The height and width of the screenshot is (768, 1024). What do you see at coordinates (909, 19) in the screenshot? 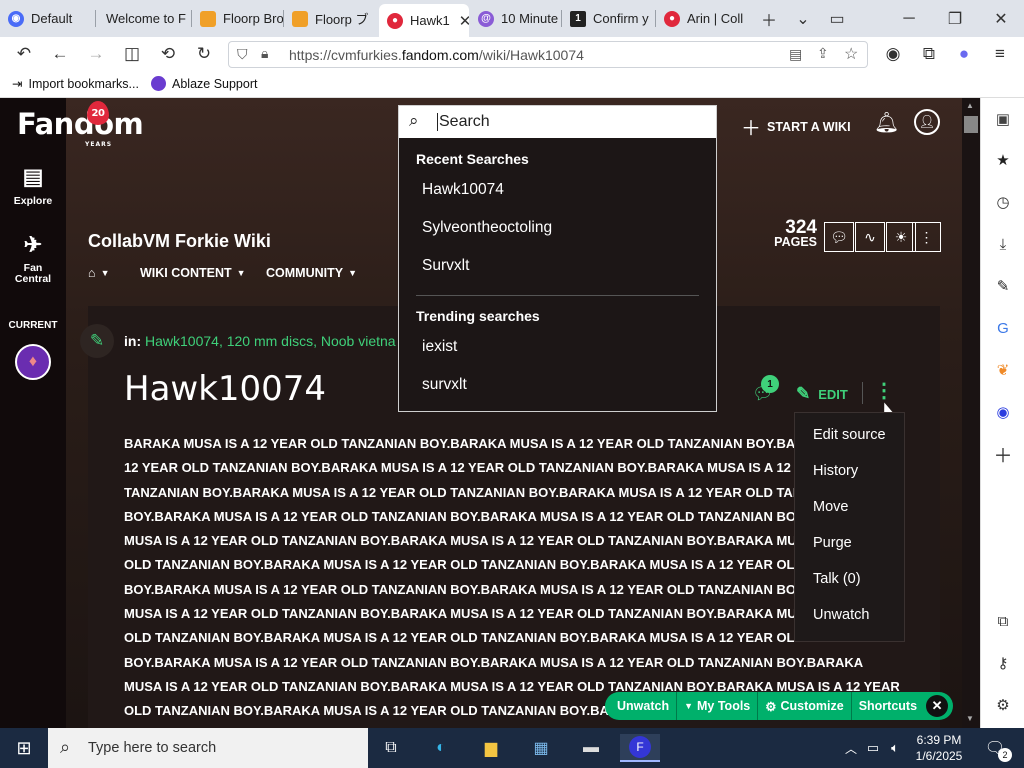
I see `minimize-icon: ─` at bounding box center [909, 19].